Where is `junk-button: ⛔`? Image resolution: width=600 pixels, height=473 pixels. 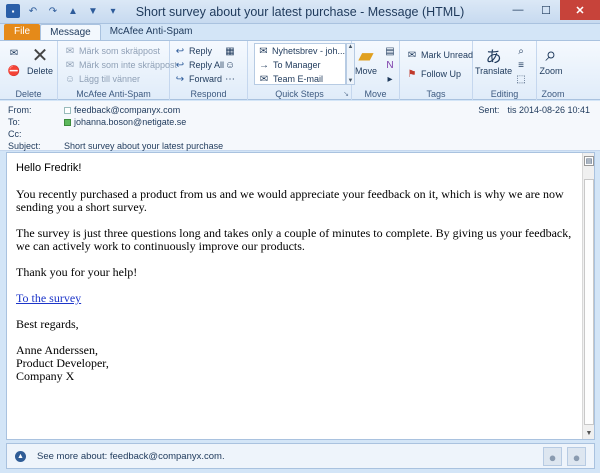
junk-button: ⛔ is located at coordinates (14, 71).